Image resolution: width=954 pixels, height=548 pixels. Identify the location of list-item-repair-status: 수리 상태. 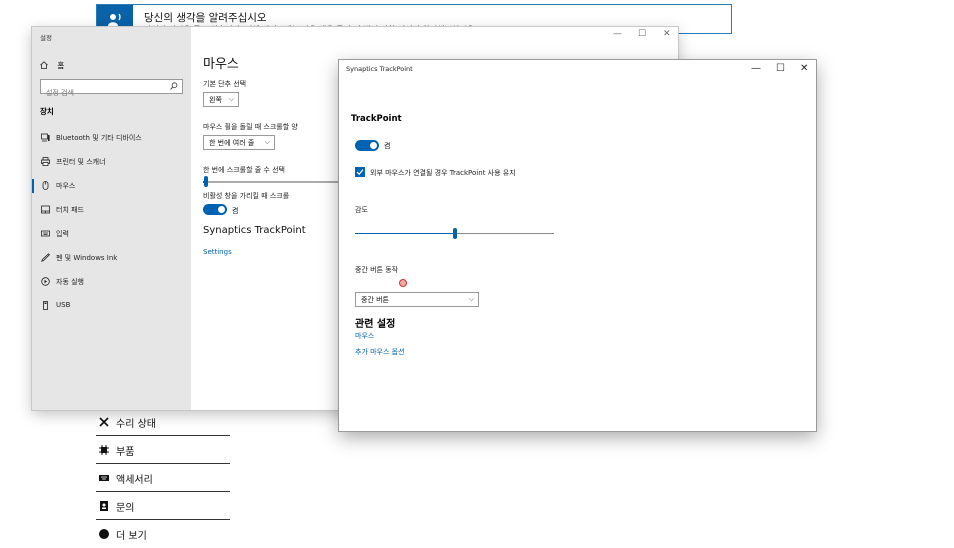
(163, 423).